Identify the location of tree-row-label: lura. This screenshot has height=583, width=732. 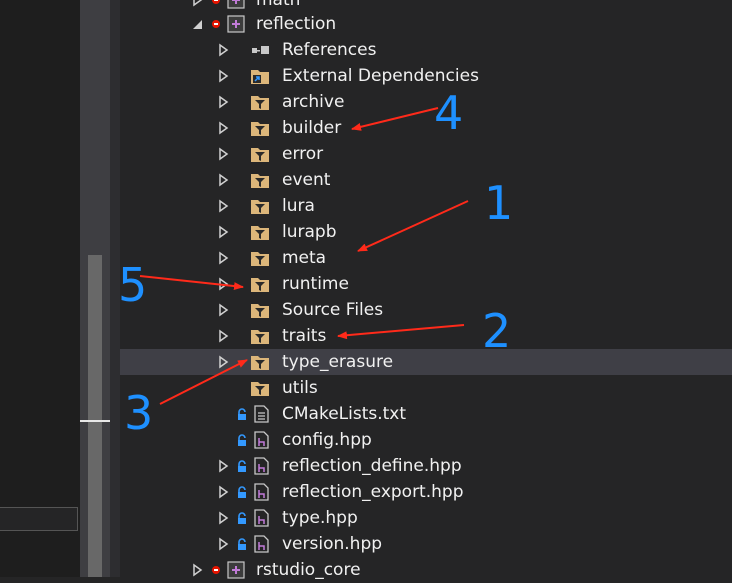
(298, 206).